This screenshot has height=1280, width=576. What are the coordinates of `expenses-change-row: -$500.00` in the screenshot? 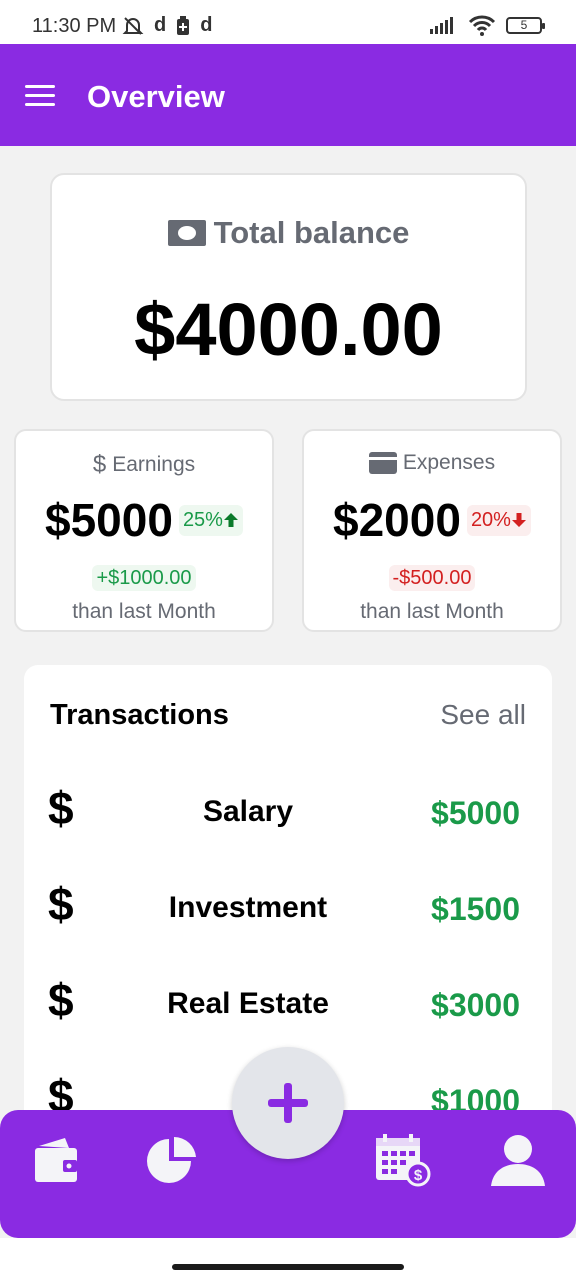 It's located at (432, 578).